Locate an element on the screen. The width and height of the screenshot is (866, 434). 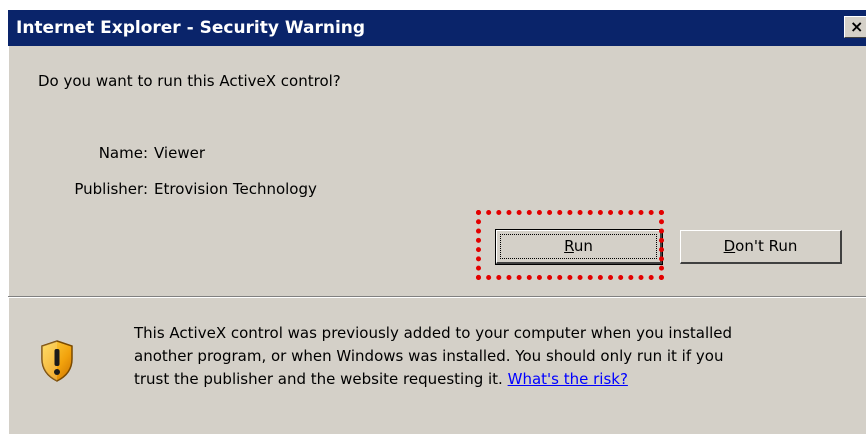
warning-shield-icon is located at coordinates (57, 361).